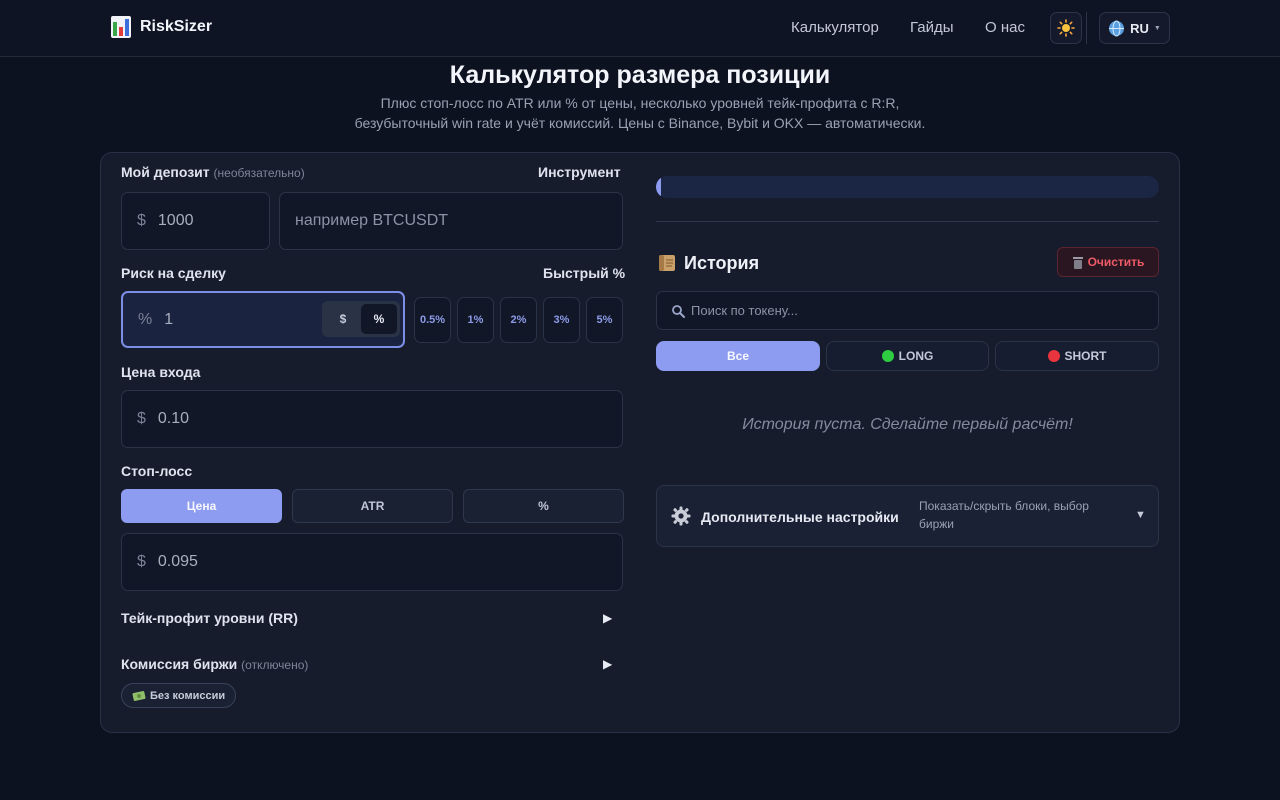  I want to click on filter-all-label: Все, so click(737, 356).